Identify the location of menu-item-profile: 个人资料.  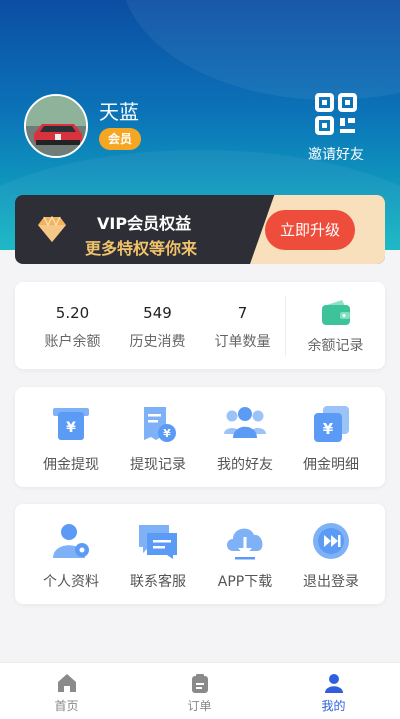
(71, 554).